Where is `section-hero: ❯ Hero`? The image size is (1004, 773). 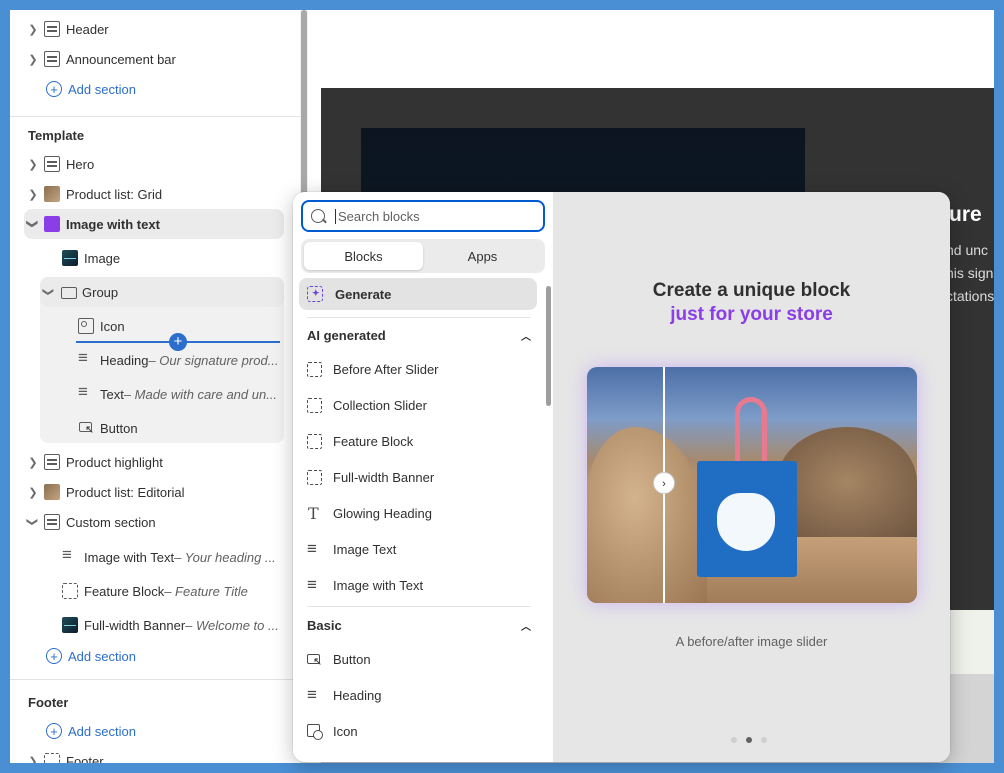 section-hero: ❯ Hero is located at coordinates (60, 164).